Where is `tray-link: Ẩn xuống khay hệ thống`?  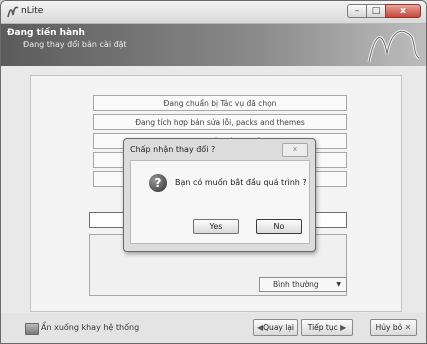 tray-link: Ẩn xuống khay hệ thống is located at coordinates (90, 327).